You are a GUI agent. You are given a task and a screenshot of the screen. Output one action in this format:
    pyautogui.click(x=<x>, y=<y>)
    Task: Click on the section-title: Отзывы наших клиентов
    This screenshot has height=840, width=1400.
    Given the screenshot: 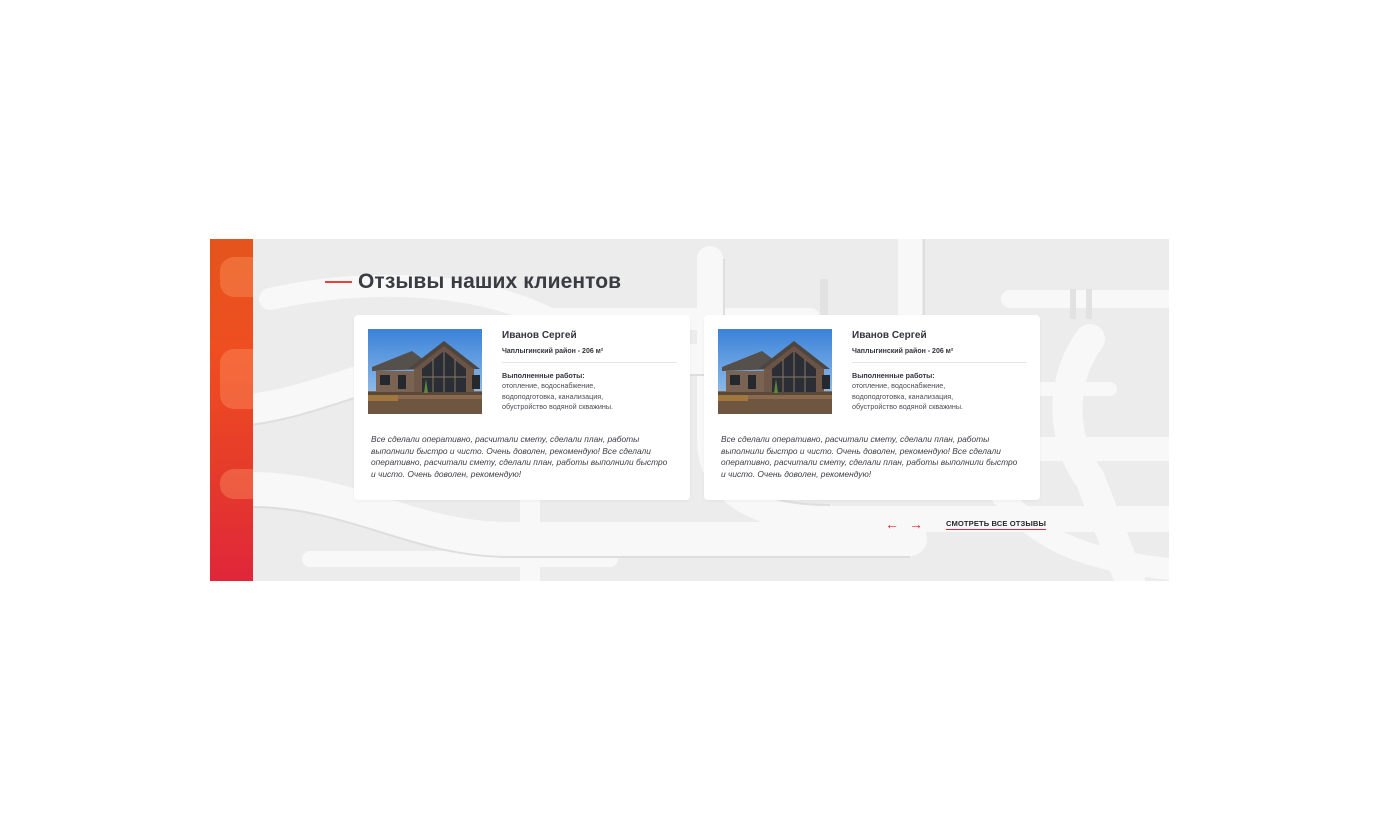 What is the action you would take?
    pyautogui.click(x=490, y=281)
    